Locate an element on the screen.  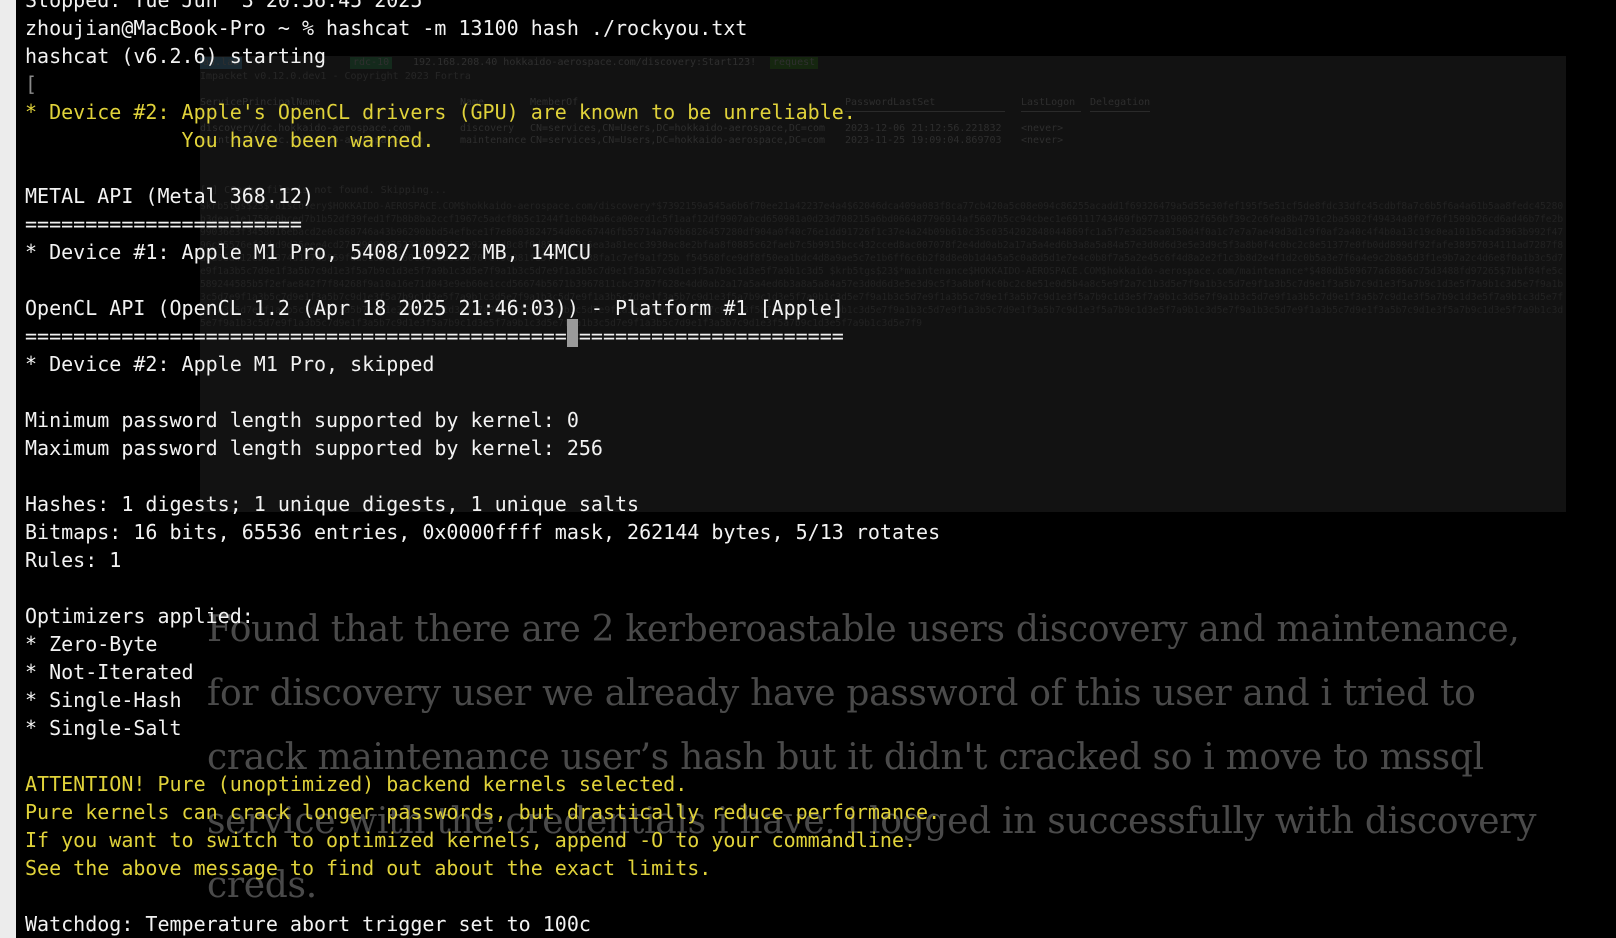
terminal-line: * Single-Hash is located at coordinates (103, 700).